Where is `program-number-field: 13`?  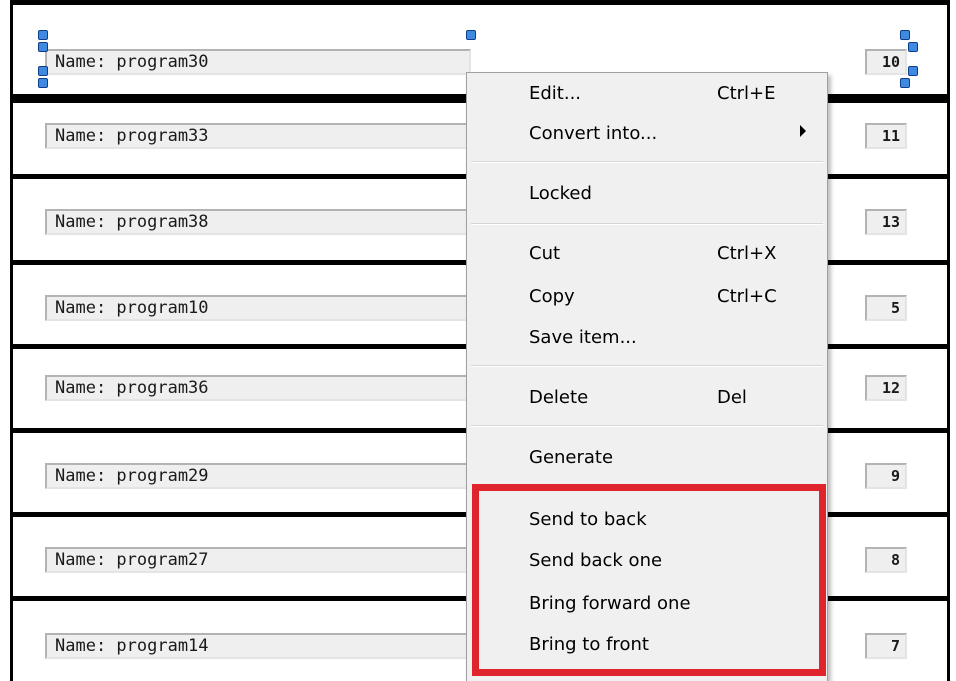
program-number-field: 13 is located at coordinates (886, 222).